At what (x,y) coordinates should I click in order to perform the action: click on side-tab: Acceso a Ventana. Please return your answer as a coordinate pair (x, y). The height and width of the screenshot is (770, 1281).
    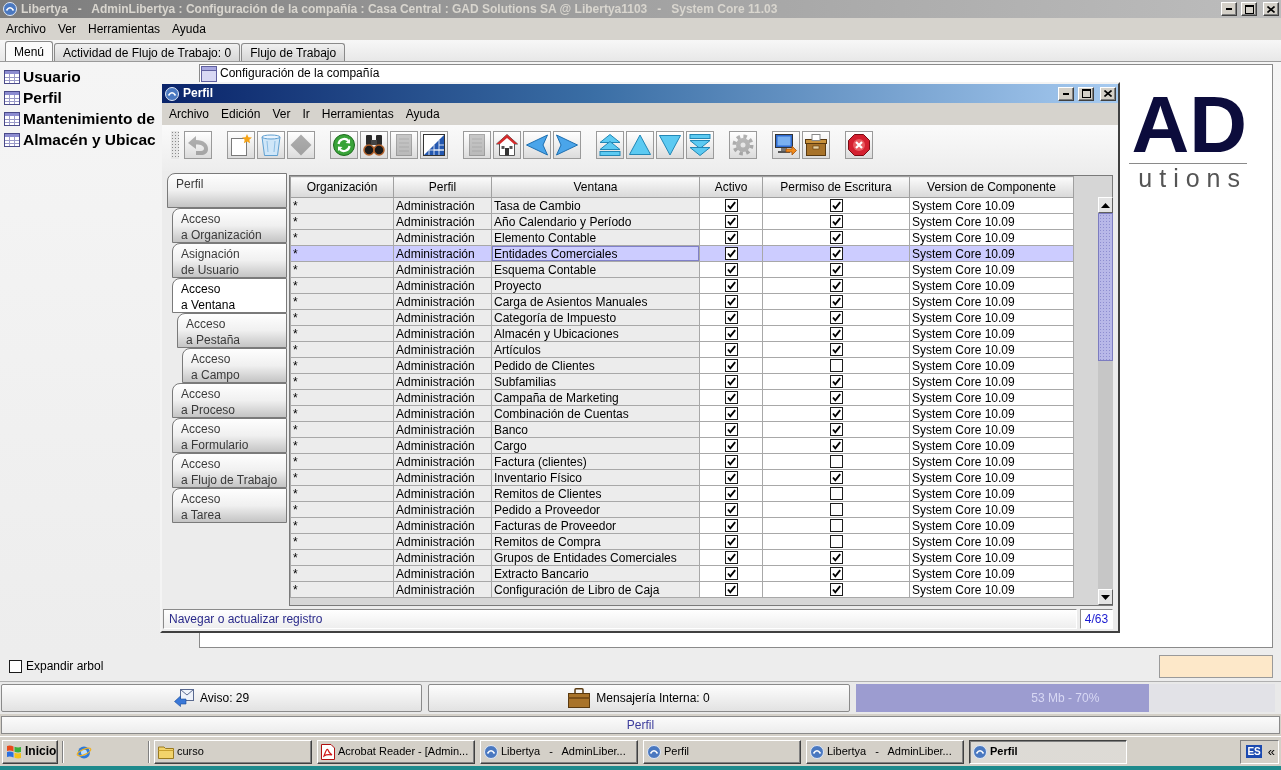
    Looking at the image, I should click on (229, 295).